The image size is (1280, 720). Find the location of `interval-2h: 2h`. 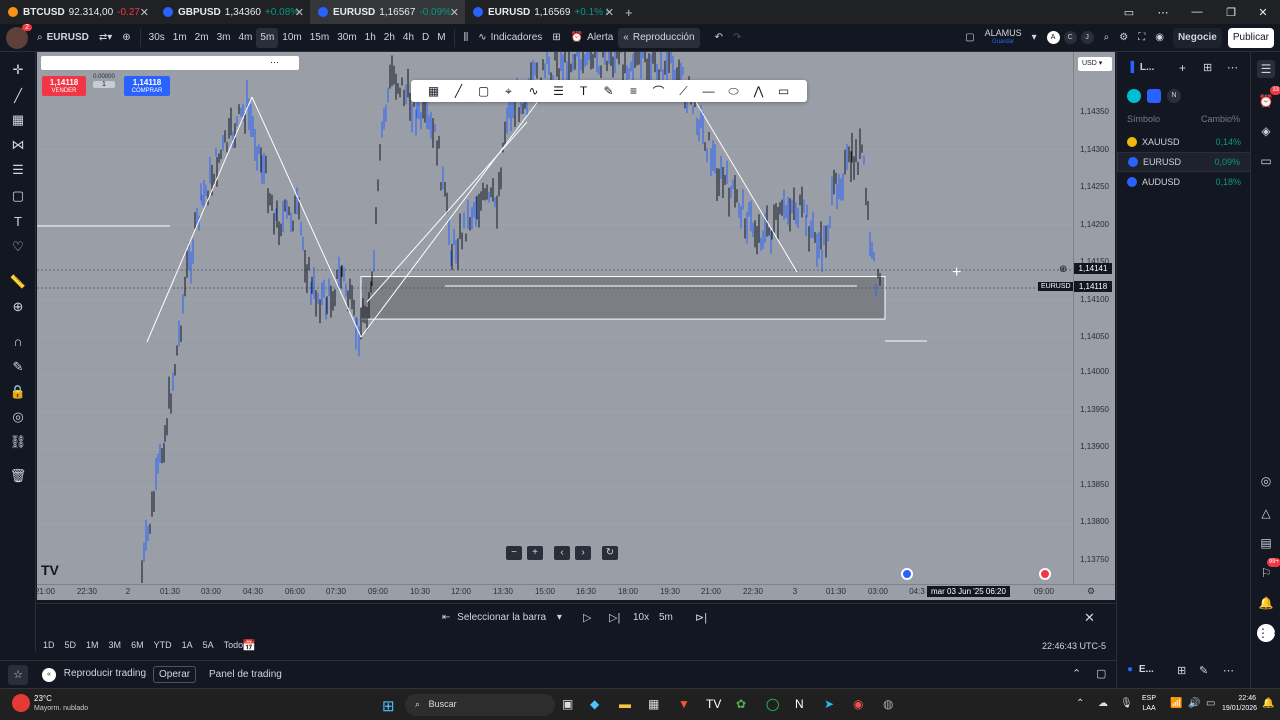

interval-2h: 2h is located at coordinates (389, 38).